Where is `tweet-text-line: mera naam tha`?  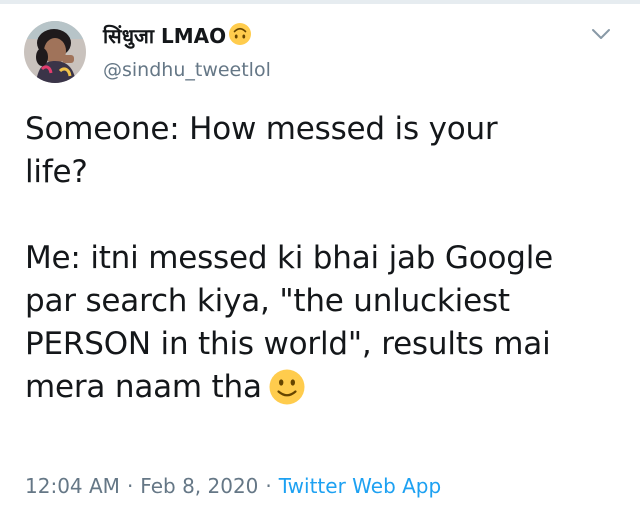
tweet-text-line: mera naam tha is located at coordinates (143, 387).